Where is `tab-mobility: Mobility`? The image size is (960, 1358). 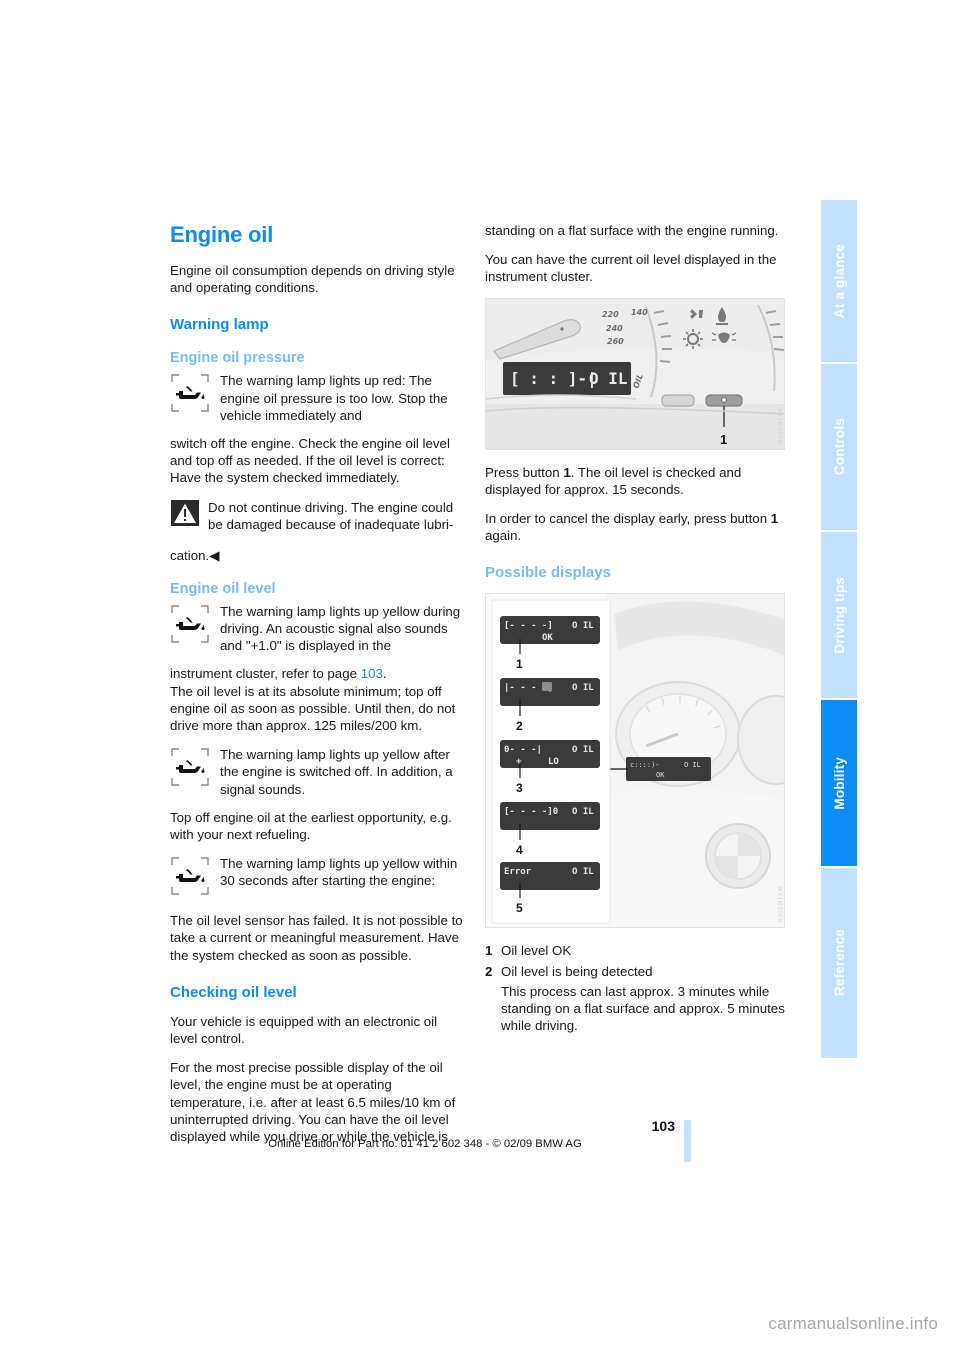
tab-mobility: Mobility is located at coordinates (839, 783).